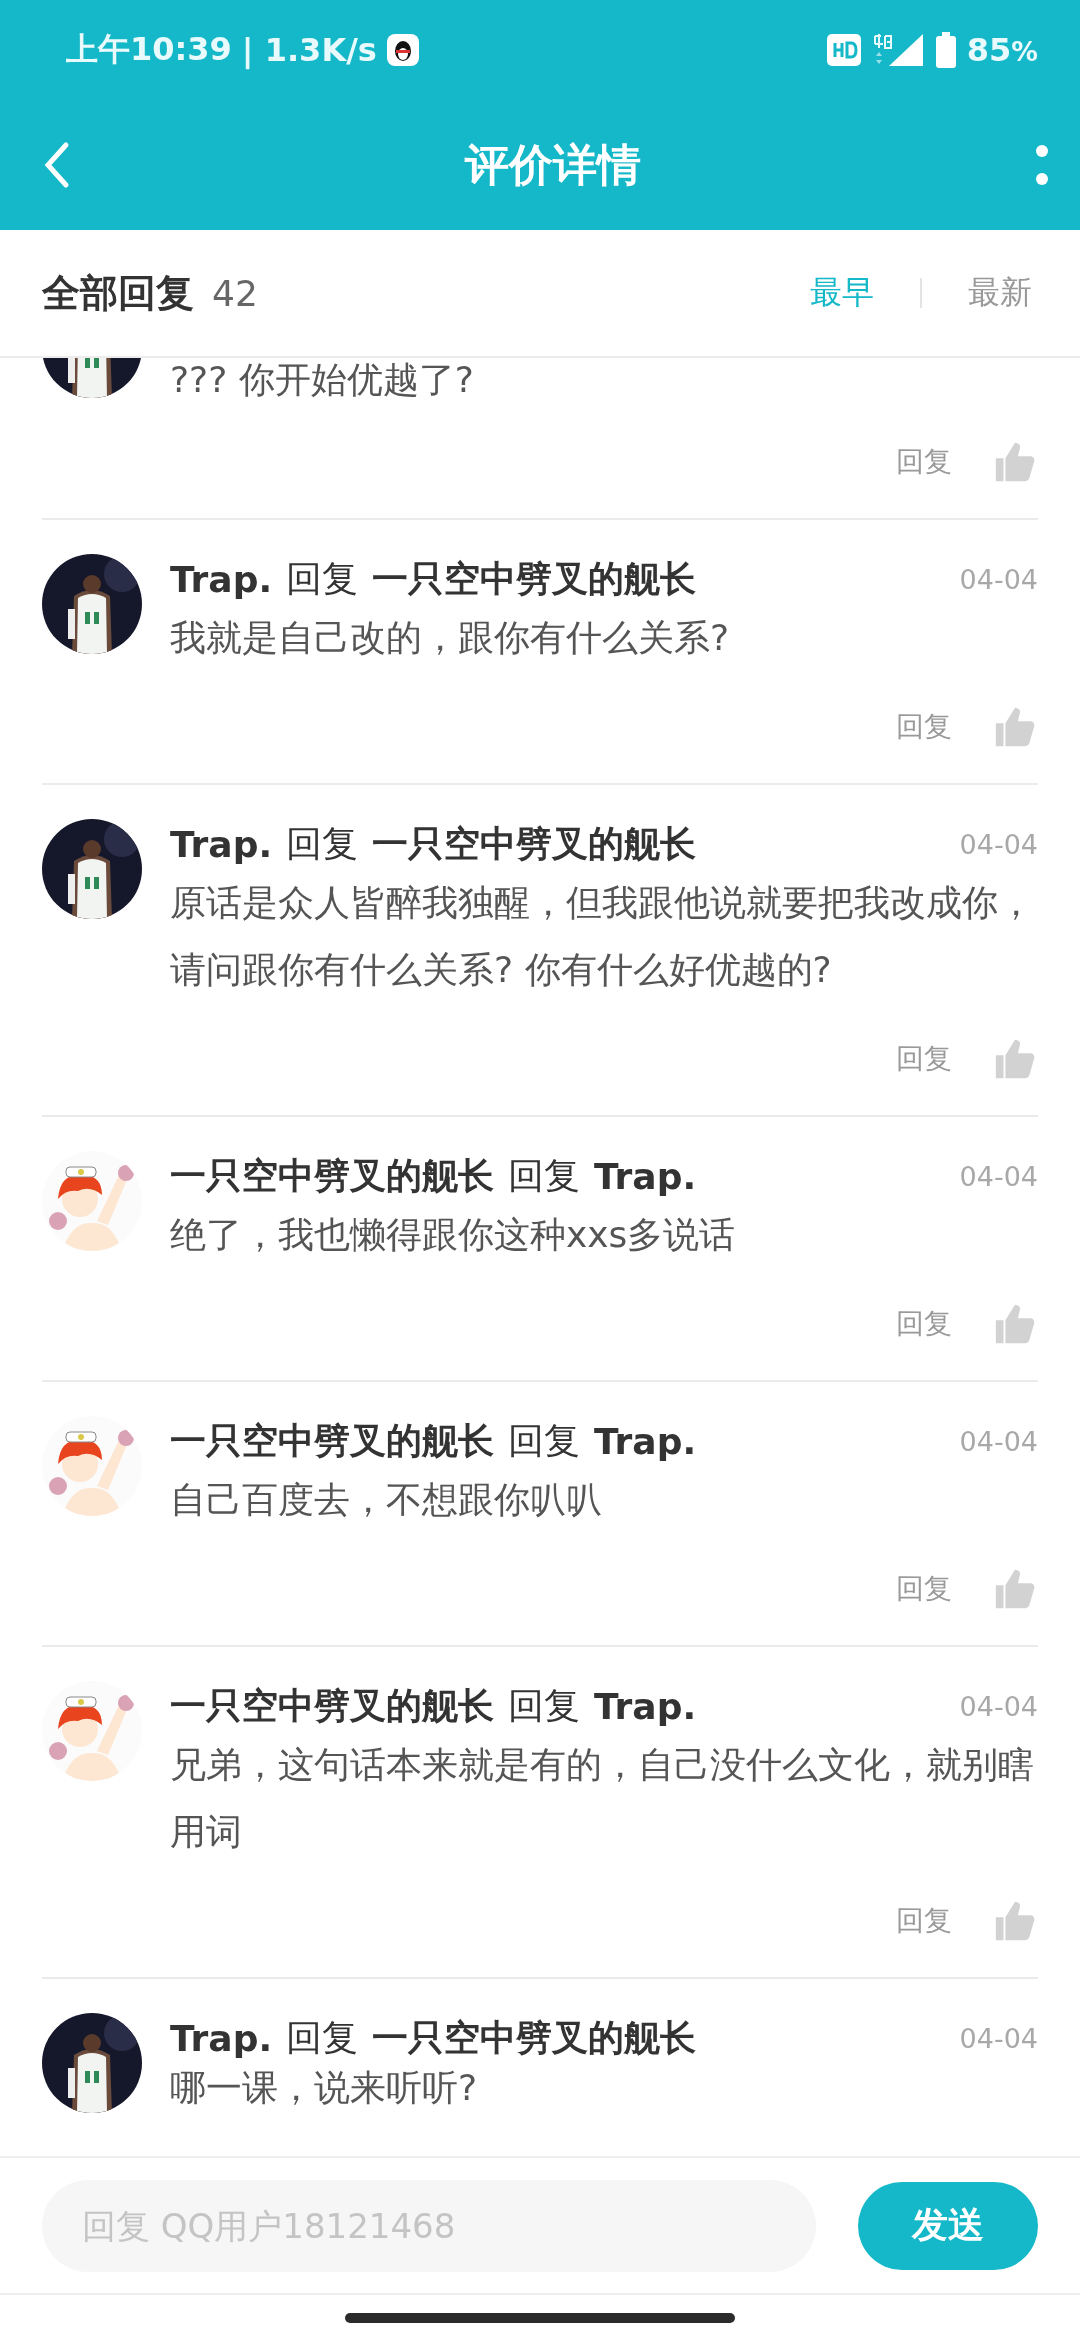  What do you see at coordinates (1042, 165) in the screenshot?
I see `more-icon` at bounding box center [1042, 165].